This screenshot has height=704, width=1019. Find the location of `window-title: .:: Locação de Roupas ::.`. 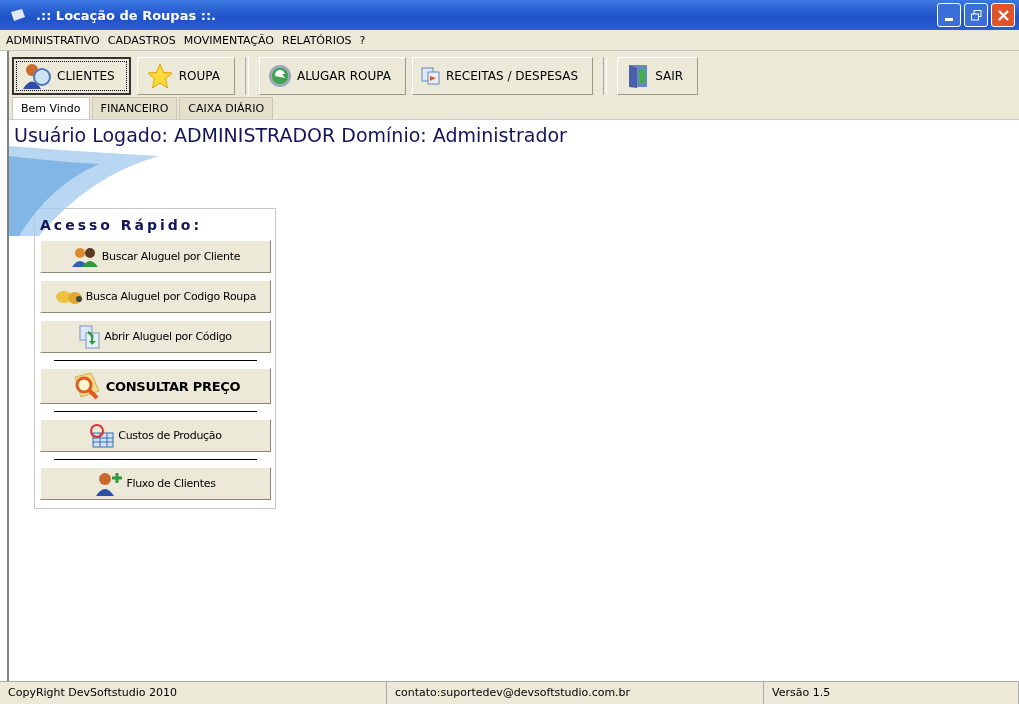

window-title: .:: Locação de Roupas ::. is located at coordinates (126, 15).